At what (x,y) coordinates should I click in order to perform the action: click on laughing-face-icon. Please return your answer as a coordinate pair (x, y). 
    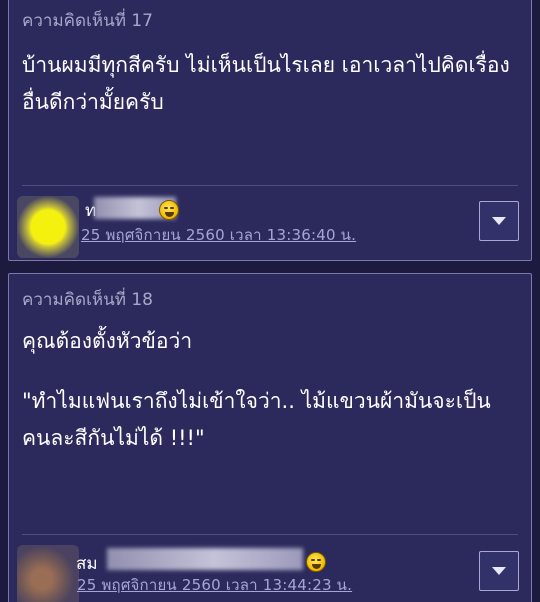
    Looking at the image, I should click on (316, 562).